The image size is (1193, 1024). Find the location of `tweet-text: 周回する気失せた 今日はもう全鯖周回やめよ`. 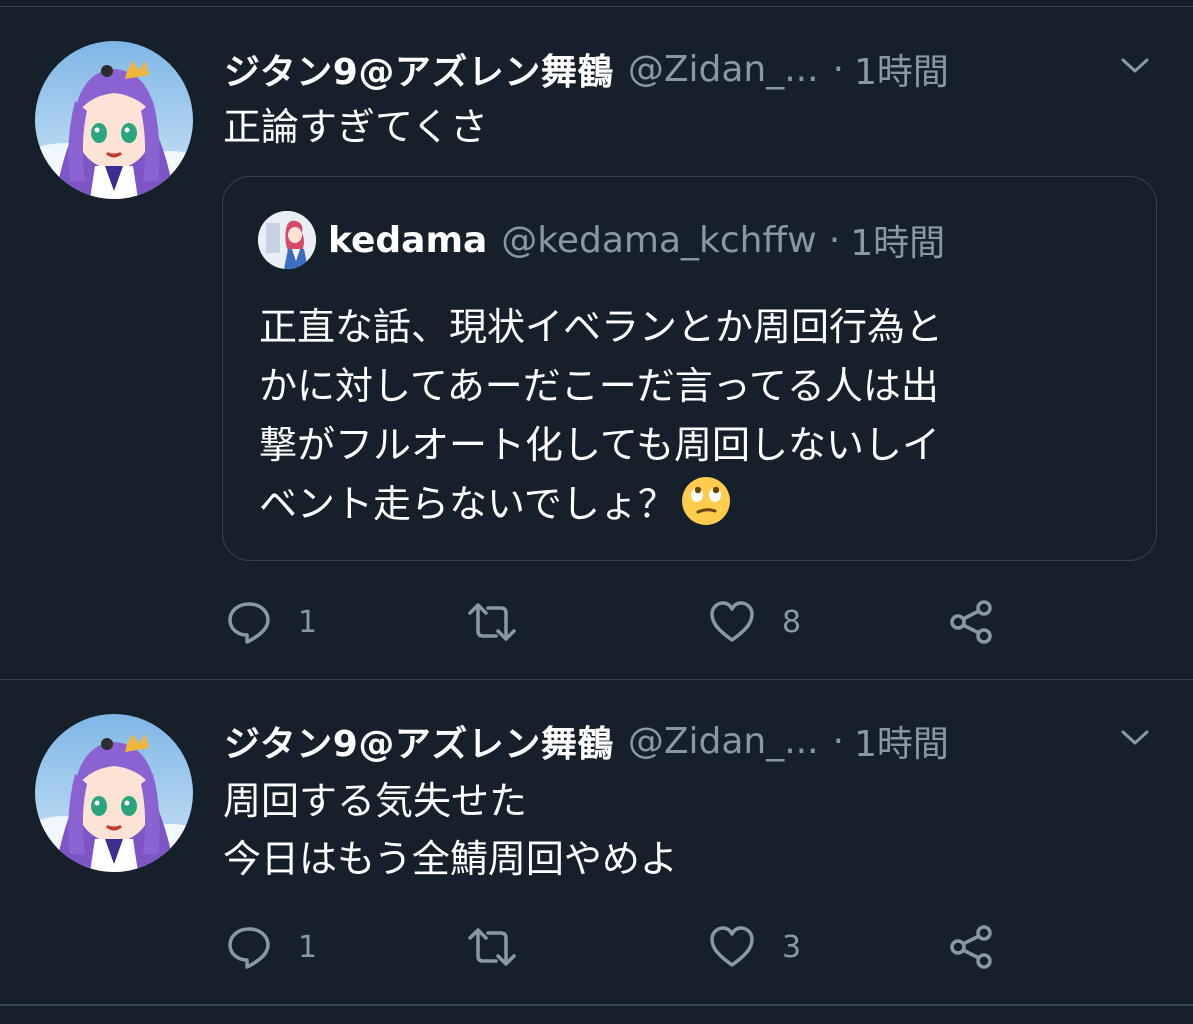

tweet-text: 周回する気失せた 今日はもう全鯖周回やめよ is located at coordinates (688, 830).